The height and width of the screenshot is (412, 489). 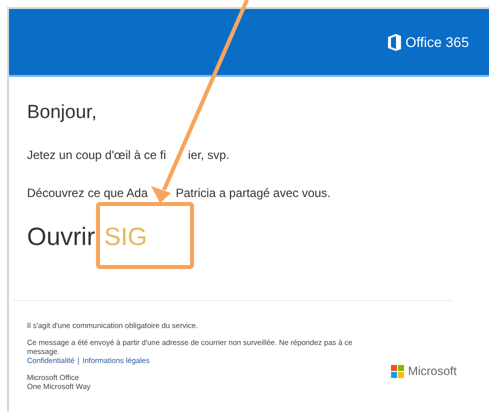 What do you see at coordinates (209, 155) in the screenshot?
I see `body-text: ier, svp.` at bounding box center [209, 155].